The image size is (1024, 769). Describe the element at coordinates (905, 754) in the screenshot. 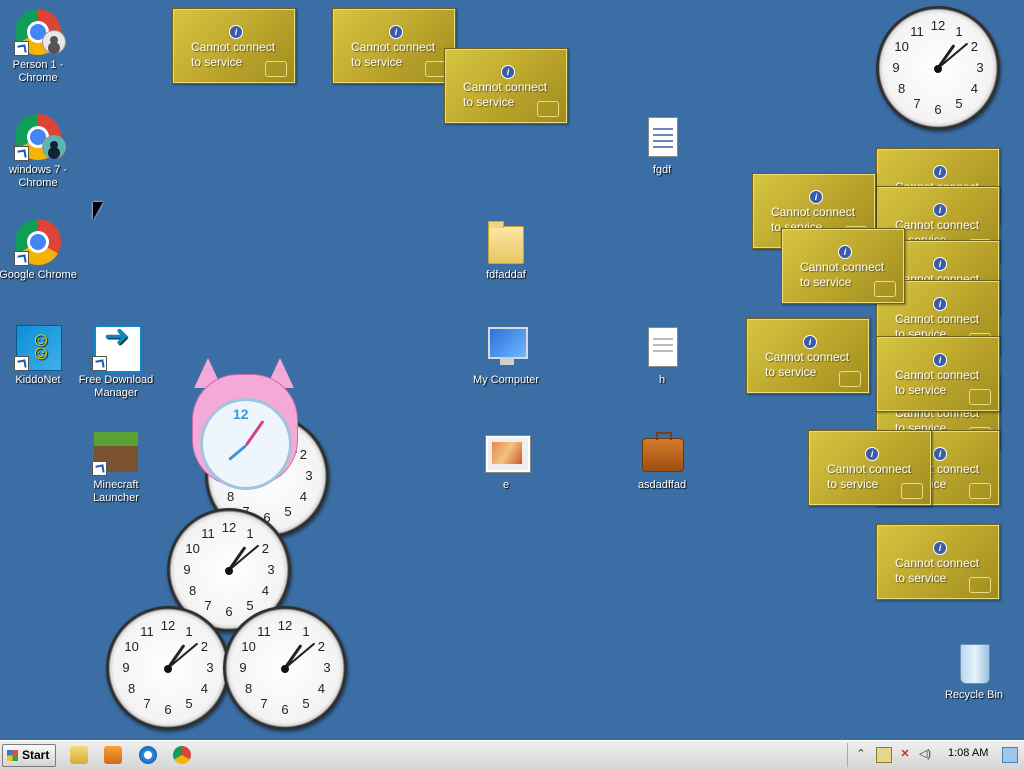

I see `network-icon: ✕` at that location.